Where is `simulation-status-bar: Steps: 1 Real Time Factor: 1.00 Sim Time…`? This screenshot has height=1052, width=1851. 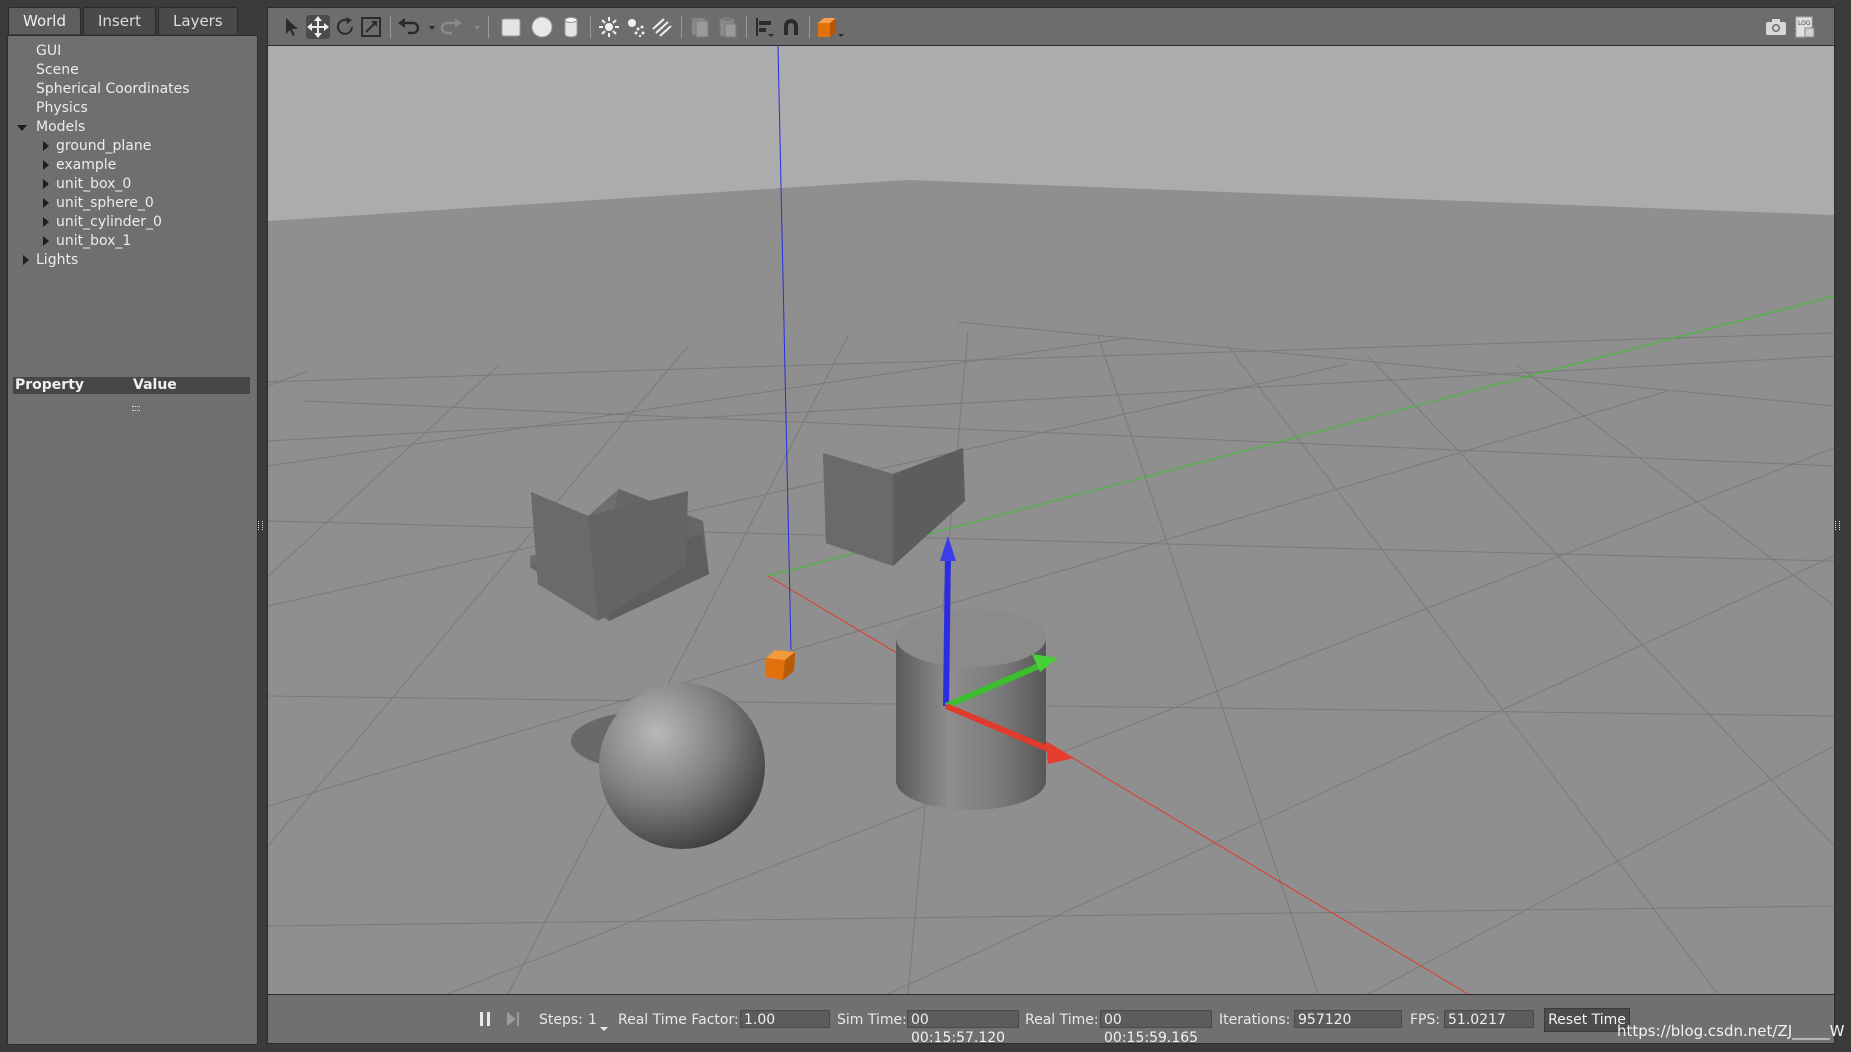
simulation-status-bar: Steps: 1 Real Time Factor: 1.00 Sim Time… is located at coordinates (1051, 1020).